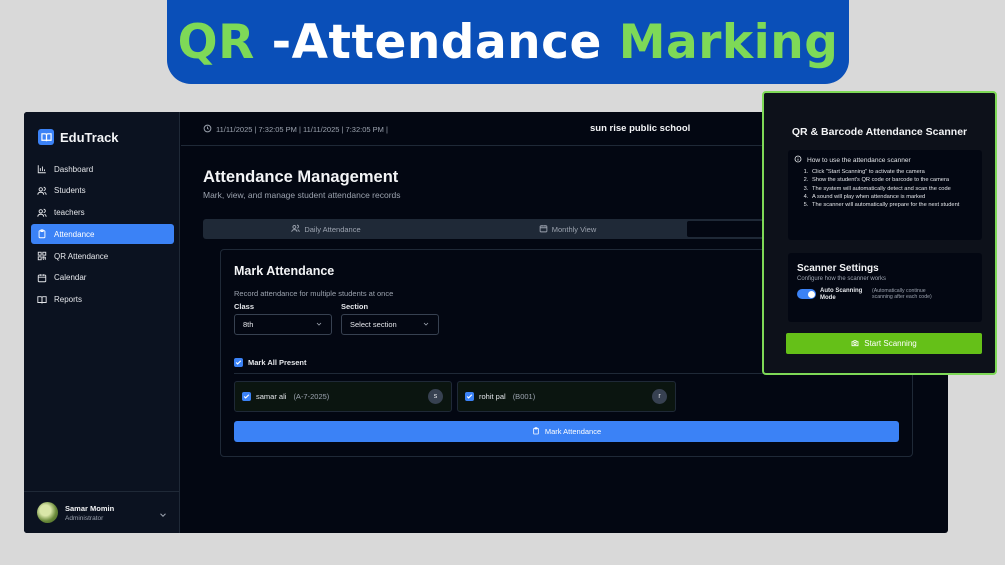  I want to click on clock-icon, so click(207, 129).